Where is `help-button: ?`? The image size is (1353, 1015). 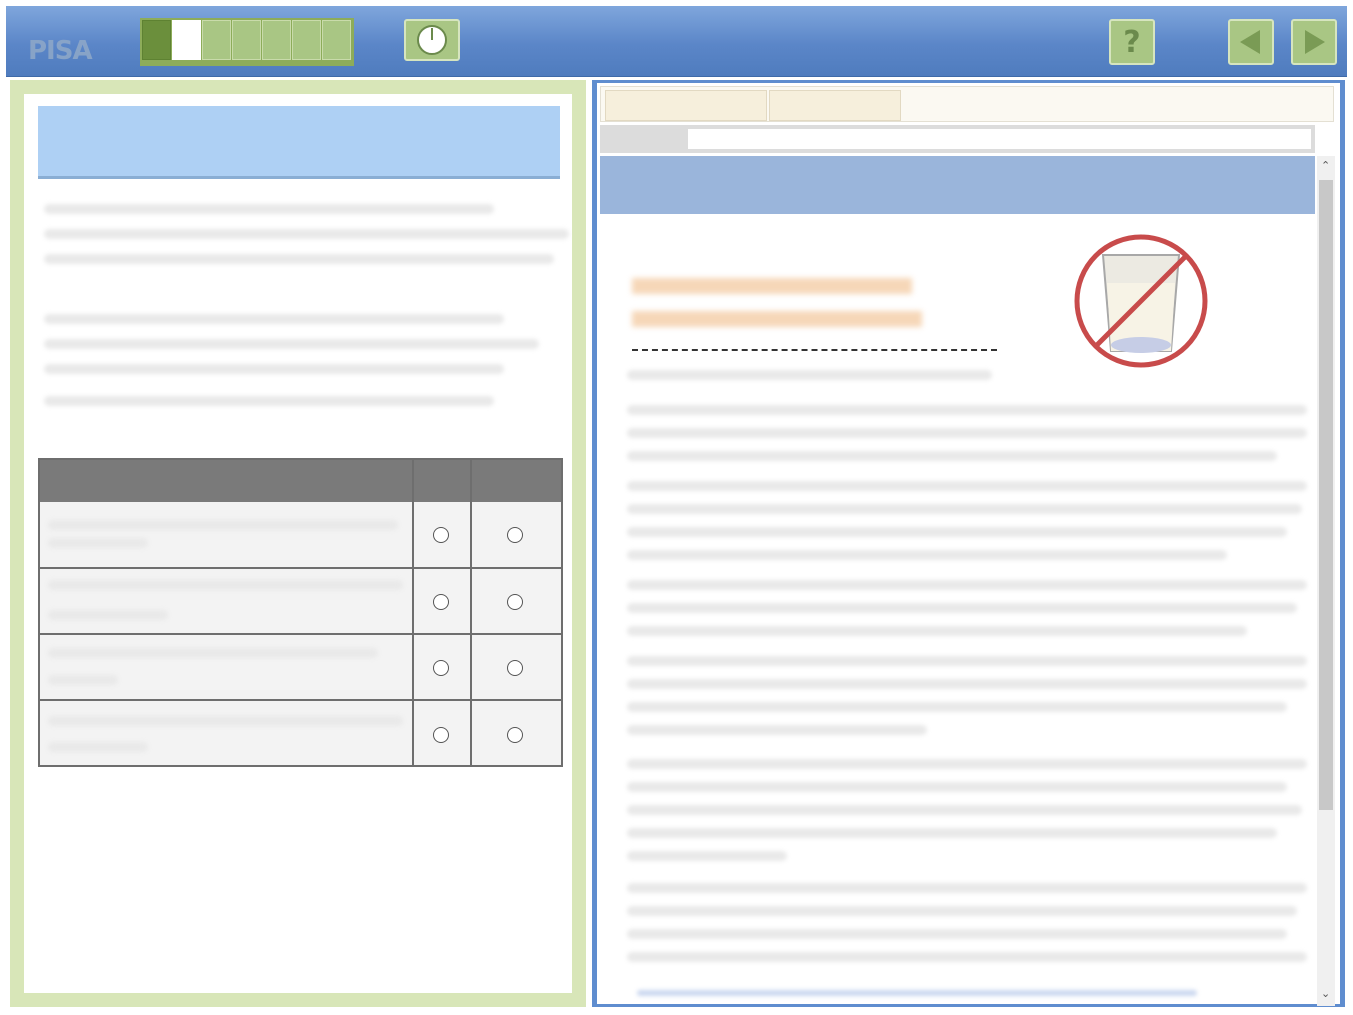
help-button: ? is located at coordinates (1132, 42).